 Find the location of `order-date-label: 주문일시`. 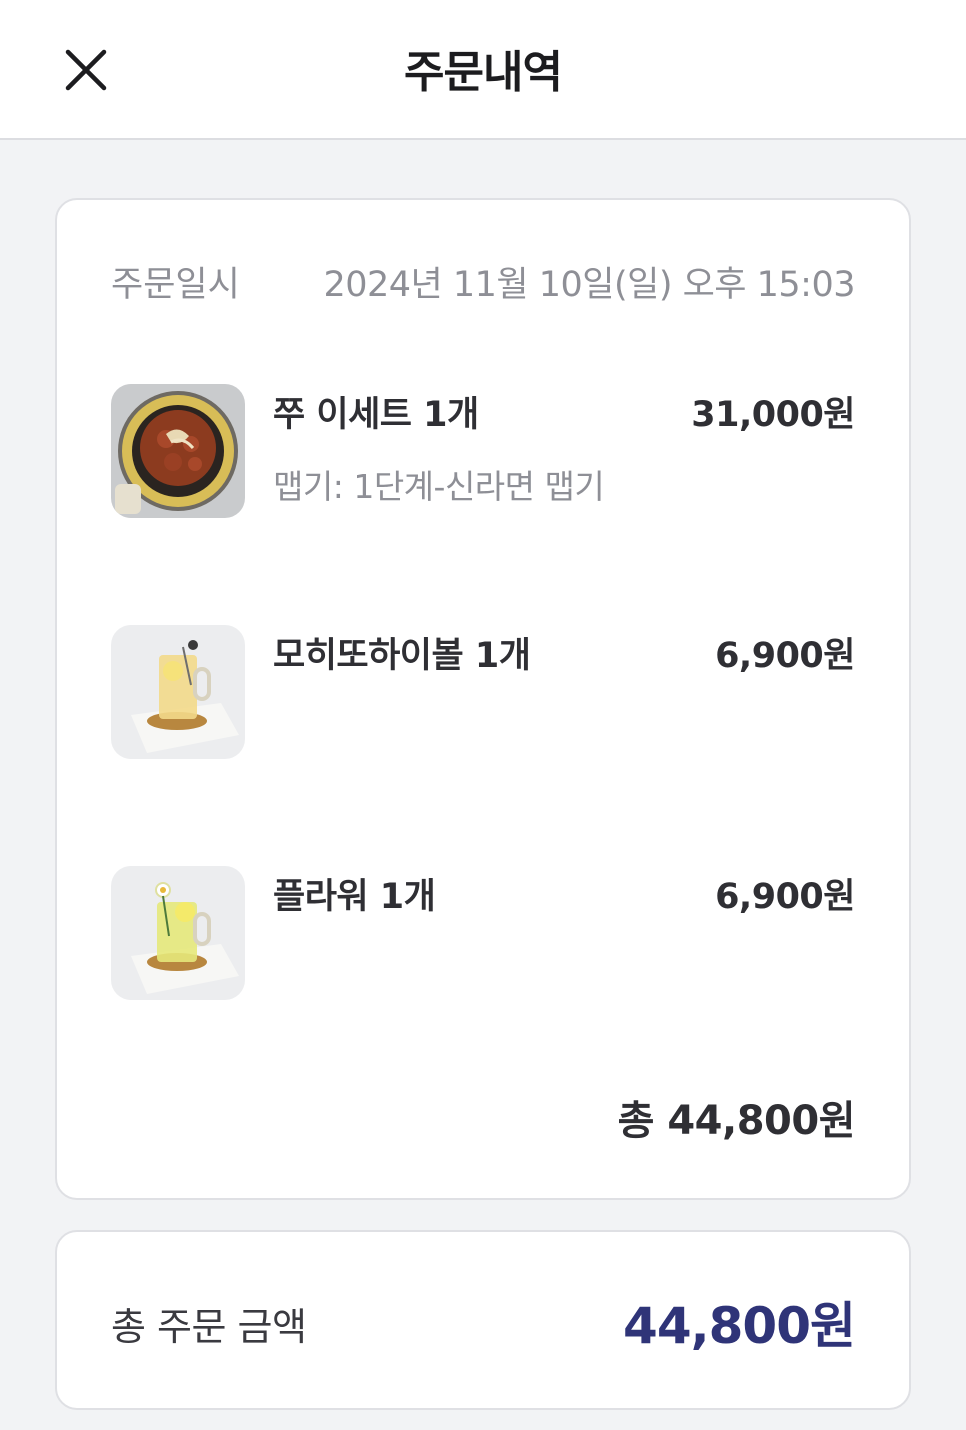

order-date-label: 주문일시 is located at coordinates (175, 285).